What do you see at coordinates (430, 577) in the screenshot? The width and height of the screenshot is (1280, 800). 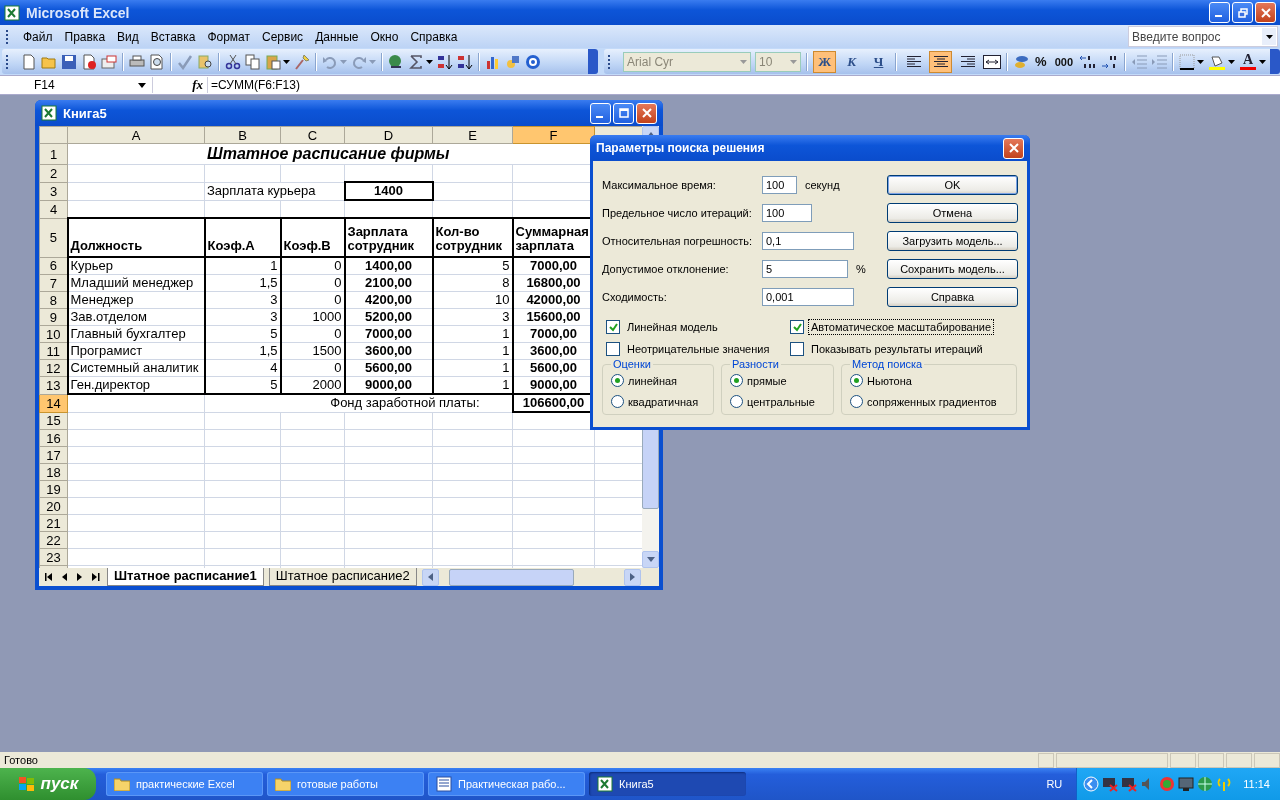 I see `scroll-left-button` at bounding box center [430, 577].